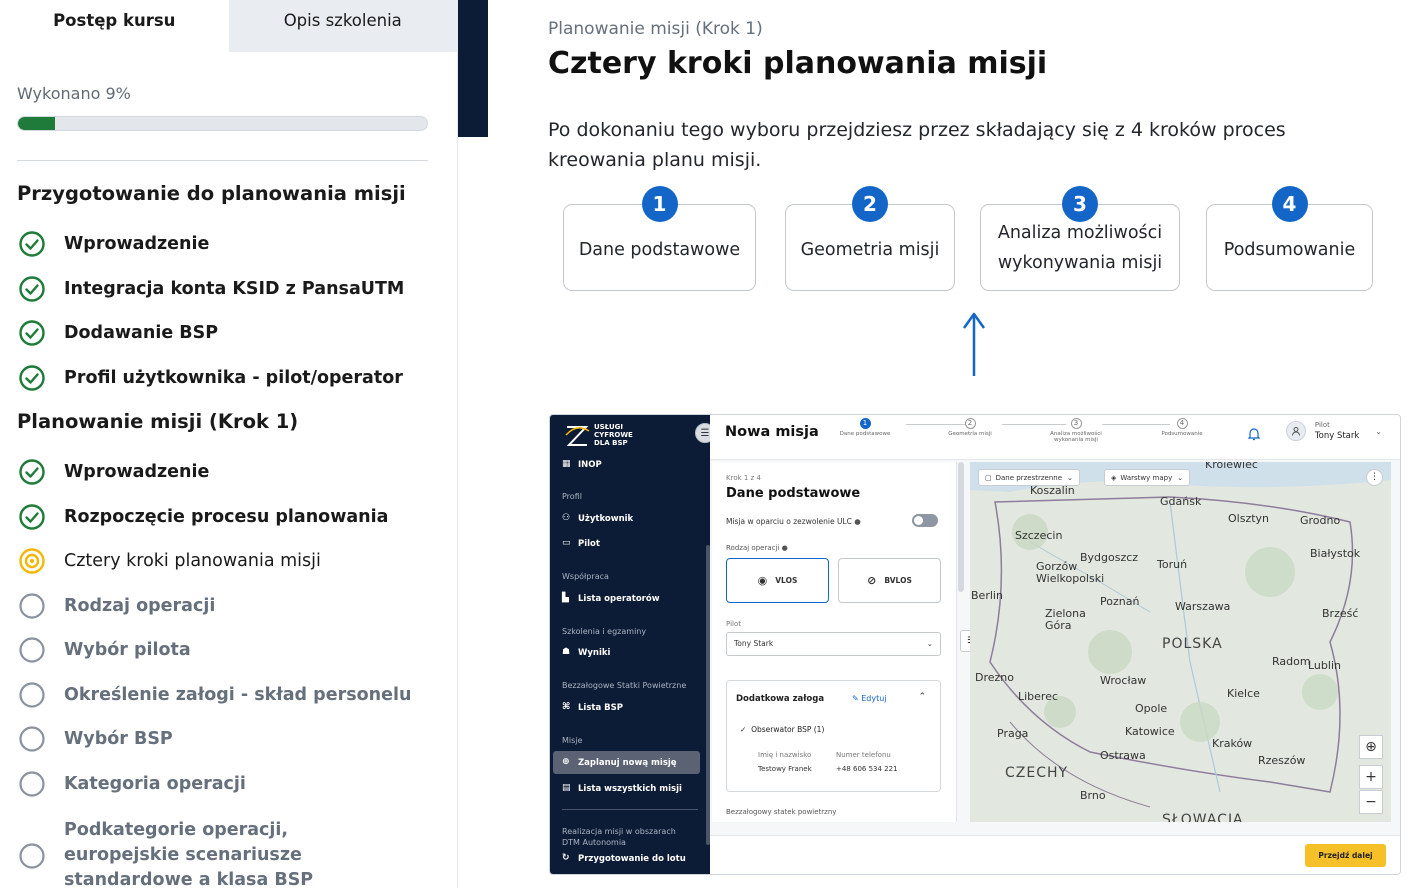 The width and height of the screenshot is (1421, 893). What do you see at coordinates (870, 204) in the screenshot?
I see `step-number-2: 2` at bounding box center [870, 204].